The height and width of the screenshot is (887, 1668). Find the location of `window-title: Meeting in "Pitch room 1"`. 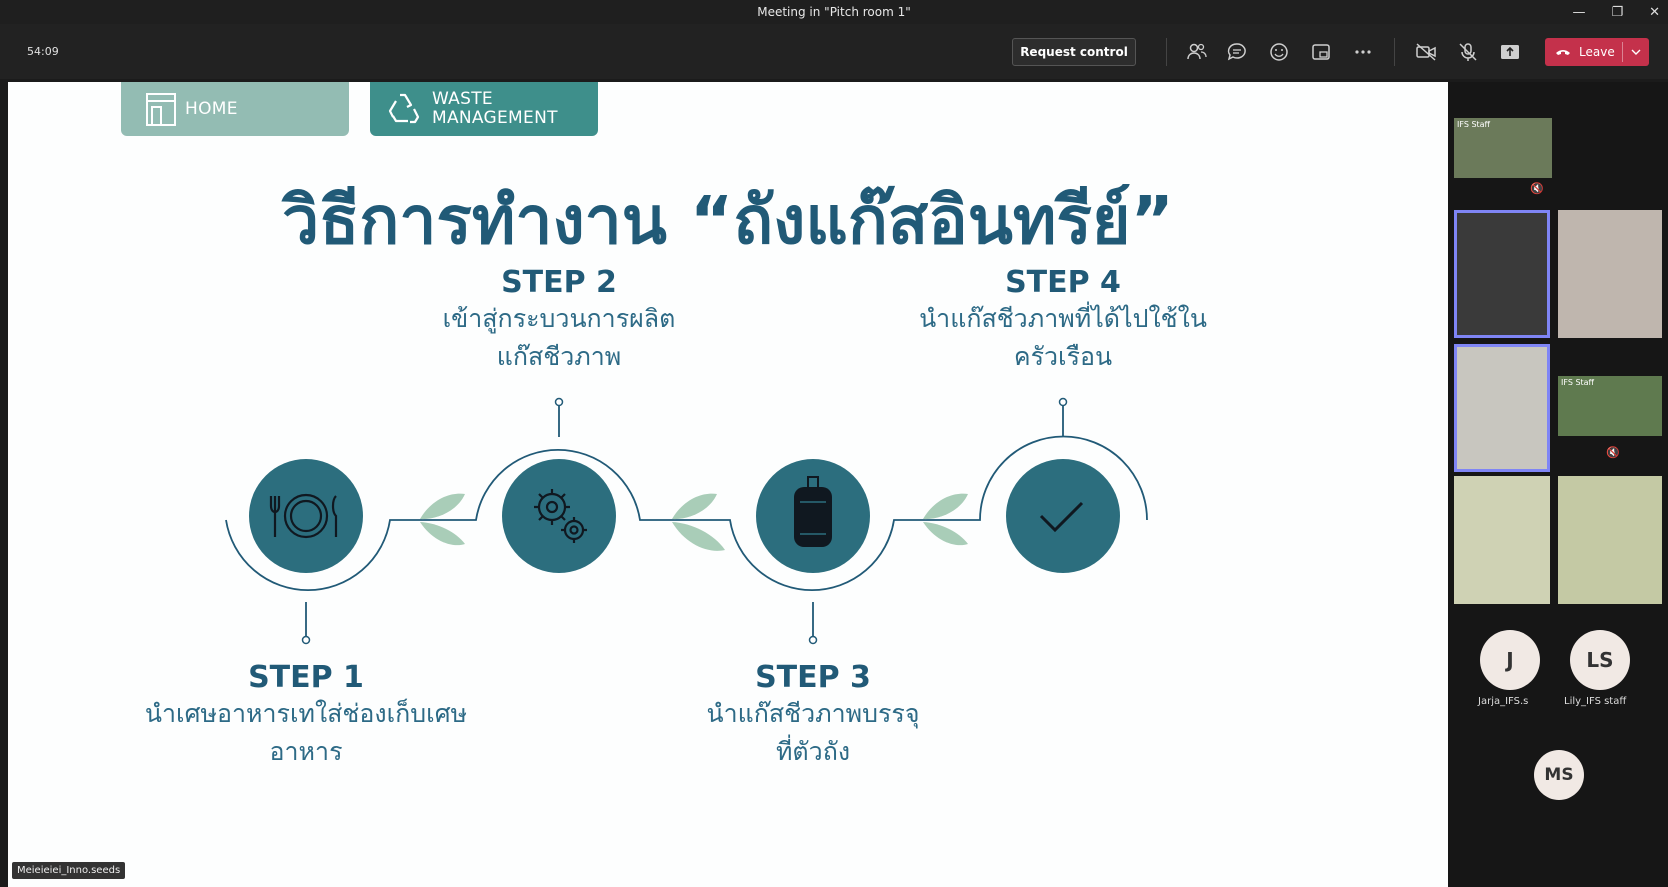

window-title: Meeting in "Pitch room 1" is located at coordinates (834, 12).